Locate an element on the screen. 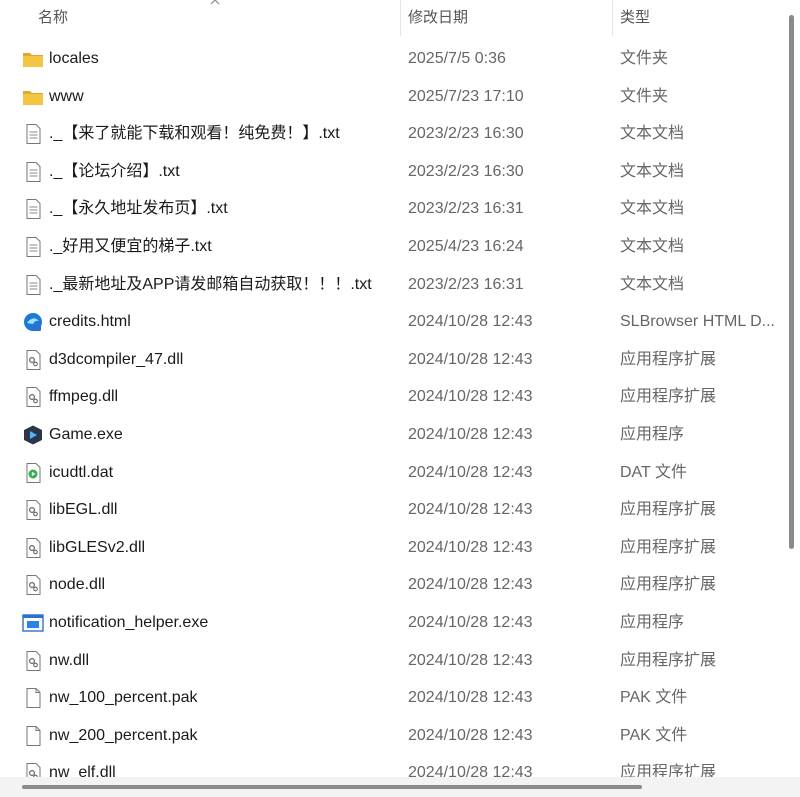 This screenshot has height=797, width=800. file-row: locales 2025/7/5 0:36 文件夹 is located at coordinates (389, 58).